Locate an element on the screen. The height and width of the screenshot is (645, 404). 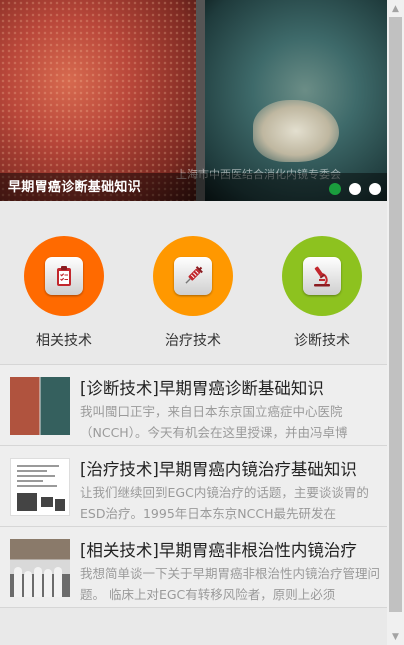
microscope-icon is located at coordinates (322, 276).